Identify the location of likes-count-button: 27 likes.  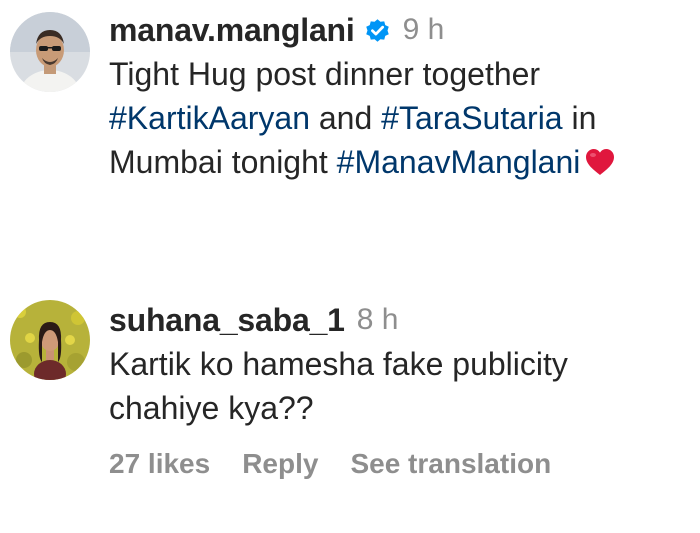
(159, 464).